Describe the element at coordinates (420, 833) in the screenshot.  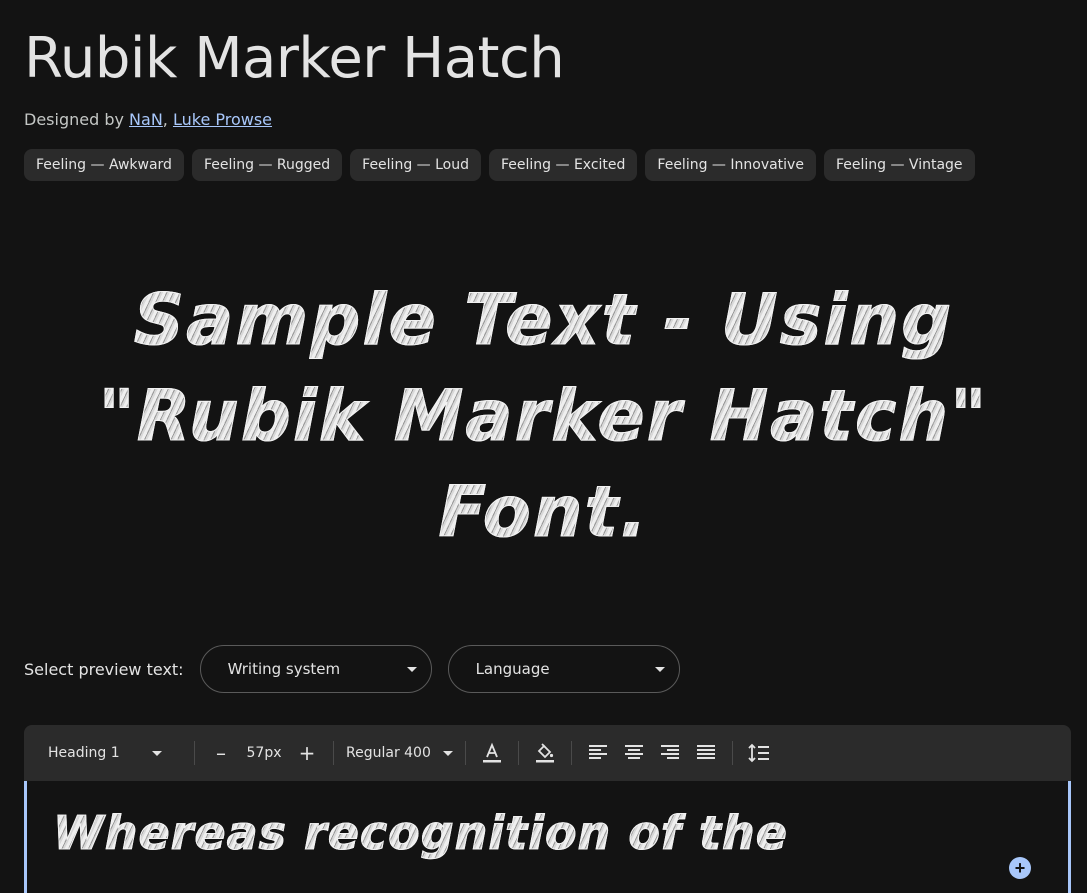
I see `editor-sample-text: Whereas recognition of the` at that location.